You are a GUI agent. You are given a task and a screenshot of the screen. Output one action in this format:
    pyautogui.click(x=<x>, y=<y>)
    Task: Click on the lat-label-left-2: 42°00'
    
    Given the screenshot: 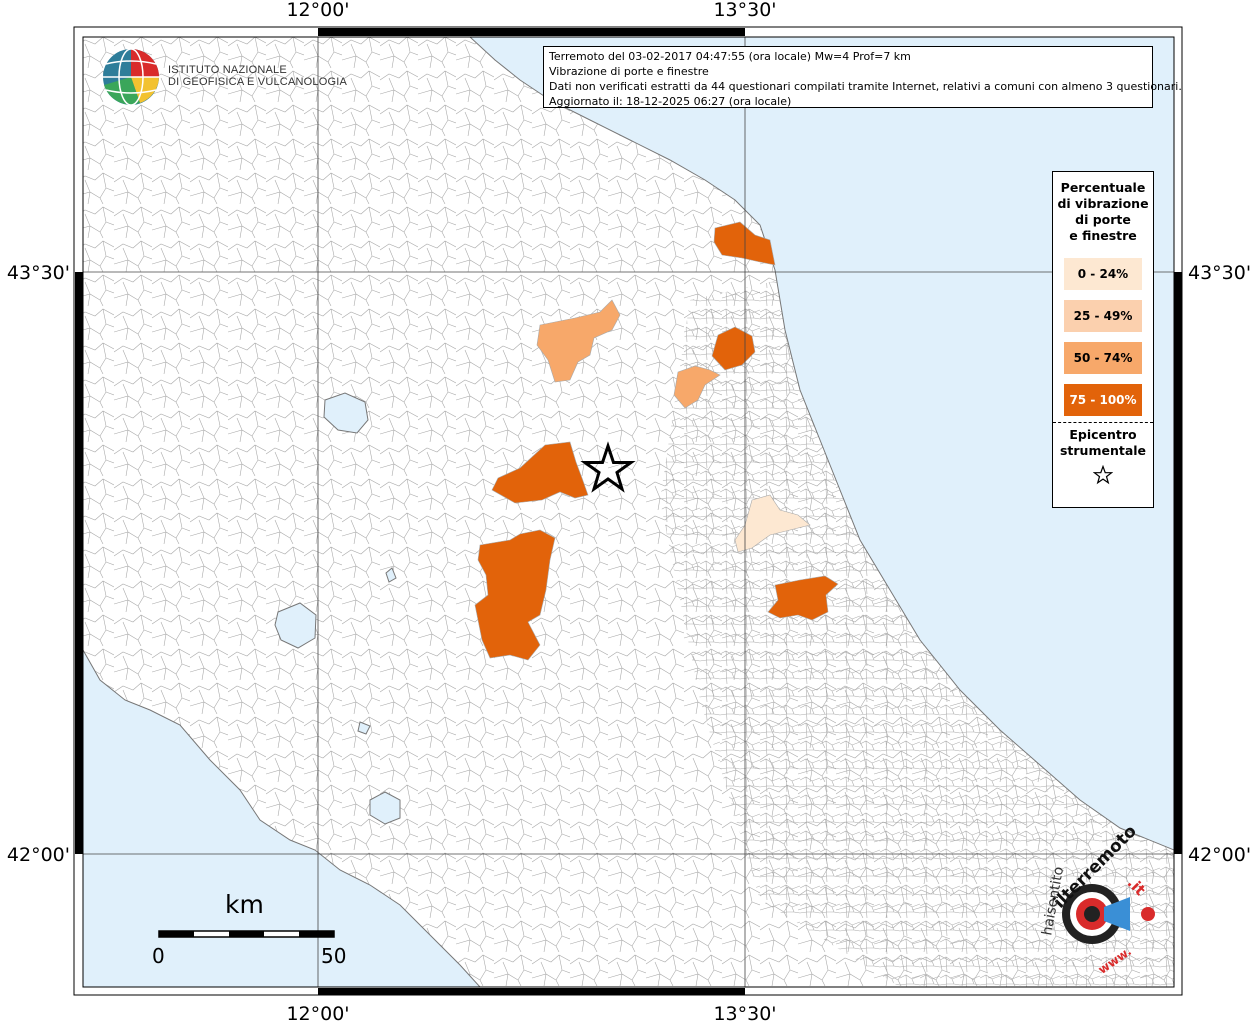 What is the action you would take?
    pyautogui.click(x=38, y=855)
    